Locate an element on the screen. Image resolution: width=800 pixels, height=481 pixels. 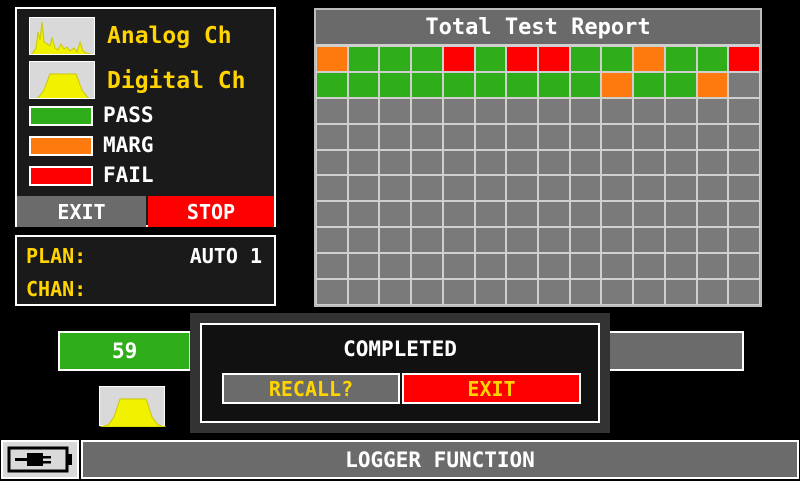
marg-label: MARG is located at coordinates (128, 145).